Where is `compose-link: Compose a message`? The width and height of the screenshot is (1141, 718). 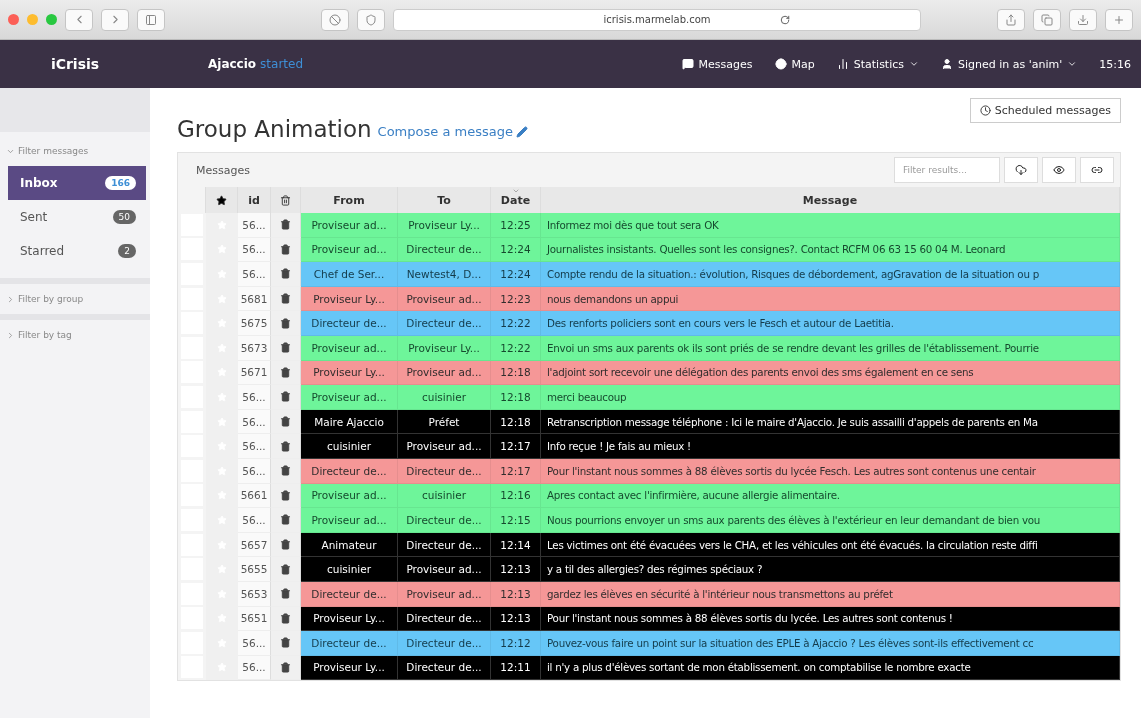
compose-link: Compose a message is located at coordinates (452, 131).